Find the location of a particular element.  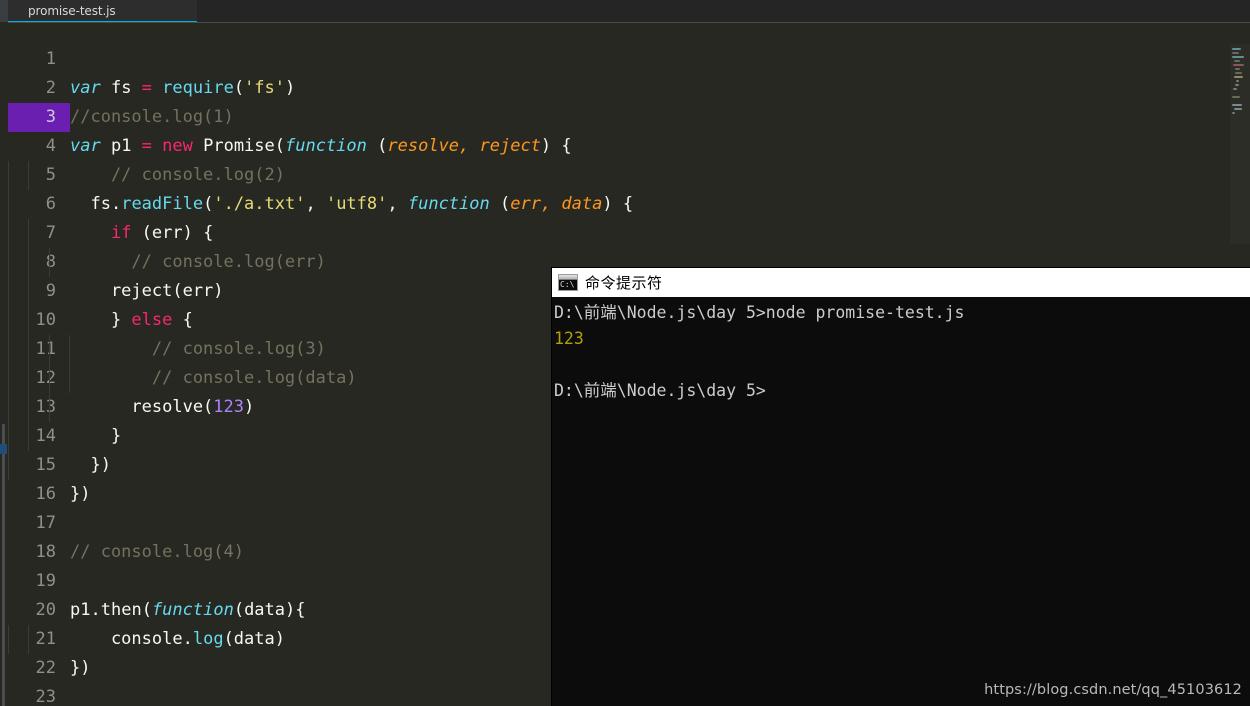

code-token: } is located at coordinates (101, 320).